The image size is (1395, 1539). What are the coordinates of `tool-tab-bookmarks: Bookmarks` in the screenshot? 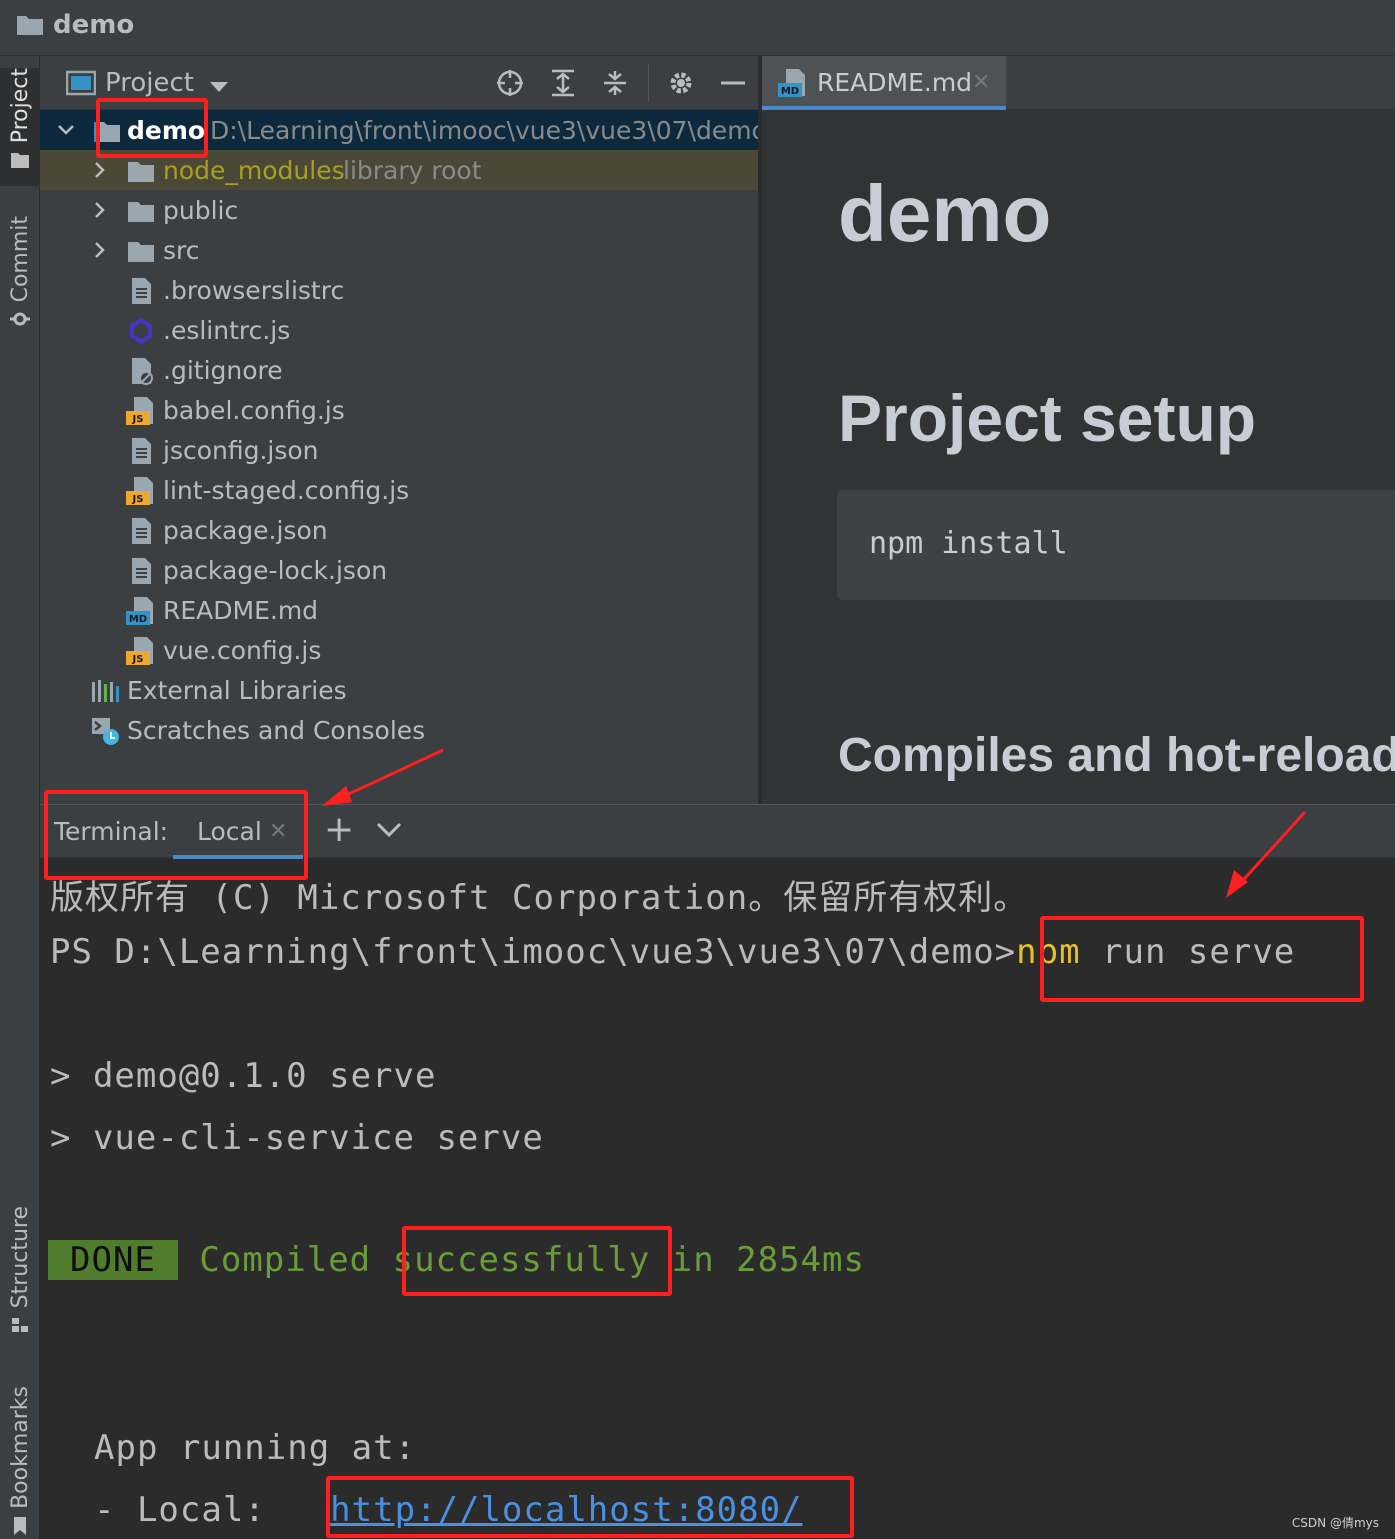 It's located at (20, 1461).